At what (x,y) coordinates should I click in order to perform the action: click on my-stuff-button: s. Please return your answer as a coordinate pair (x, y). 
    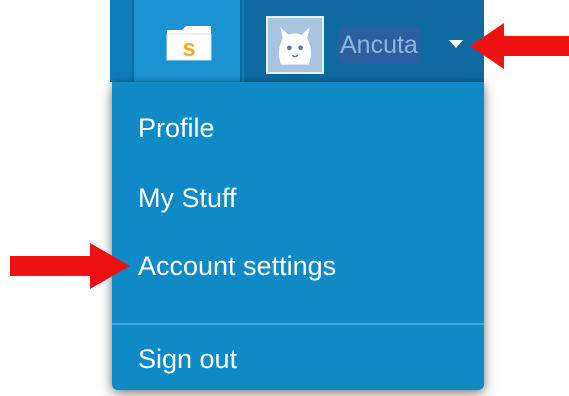
    Looking at the image, I should click on (187, 41).